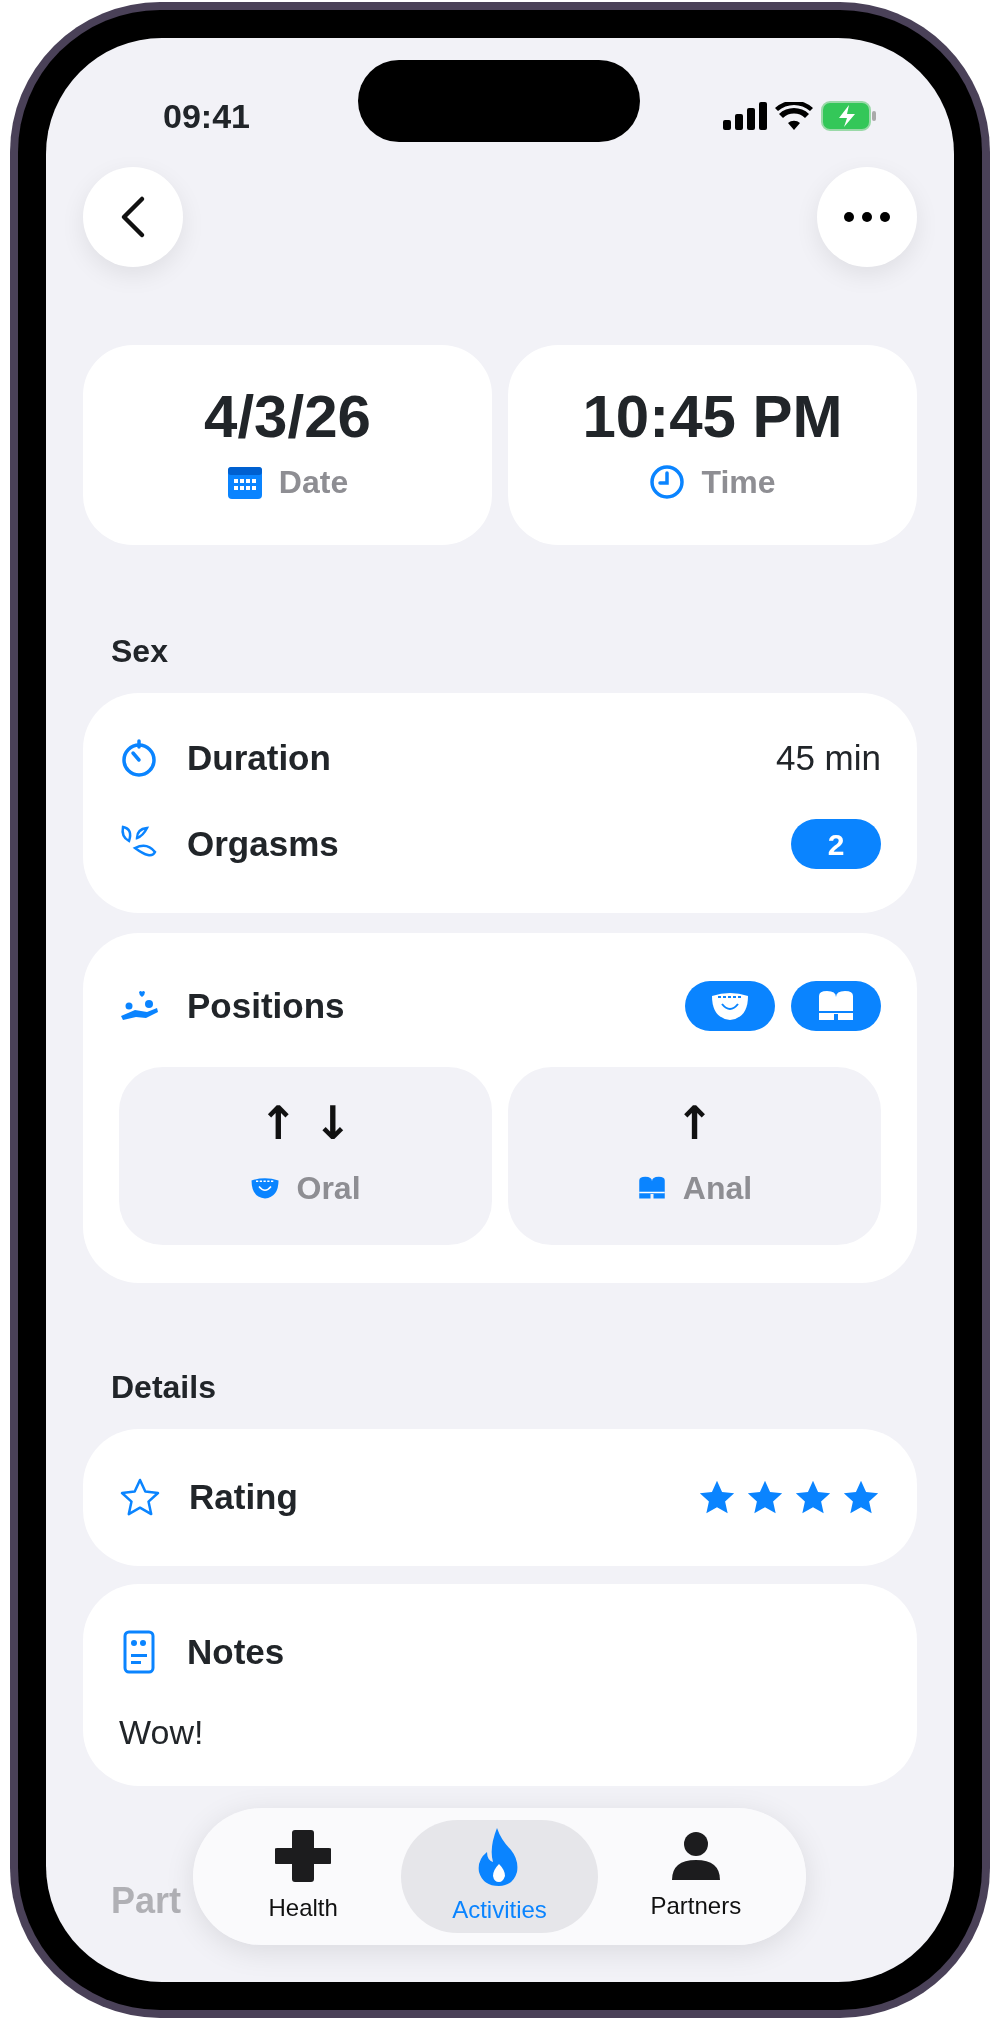 This screenshot has height=2023, width=1000. Describe the element at coordinates (867, 217) in the screenshot. I see `ellipsis-icon` at that location.